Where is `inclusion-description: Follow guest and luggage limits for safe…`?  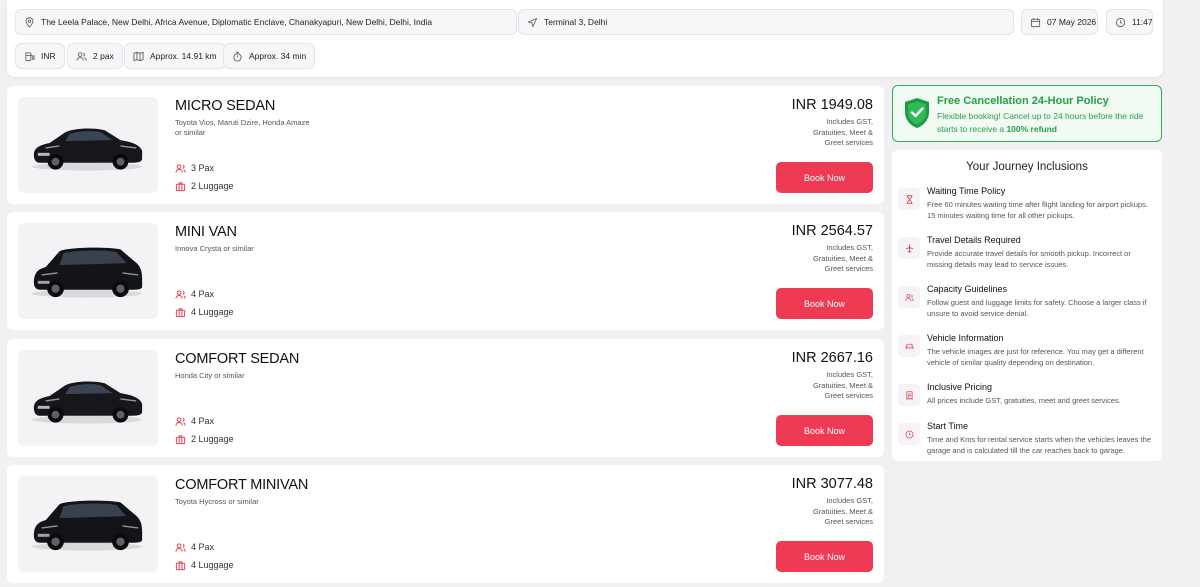
inclusion-description: Follow guest and luggage limits for safe… is located at coordinates (1037, 308).